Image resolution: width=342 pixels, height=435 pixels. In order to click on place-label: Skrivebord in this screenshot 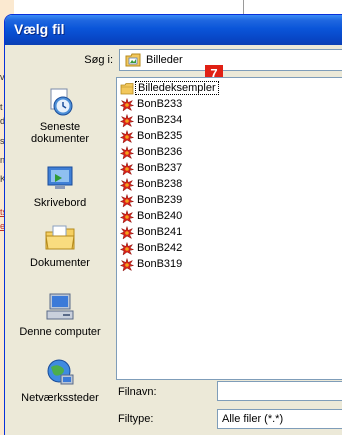, I will do `click(60, 203)`.